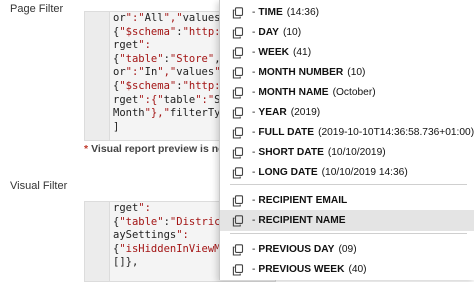  What do you see at coordinates (39, 186) in the screenshot?
I see `visual-filter-label: Visual Filter` at bounding box center [39, 186].